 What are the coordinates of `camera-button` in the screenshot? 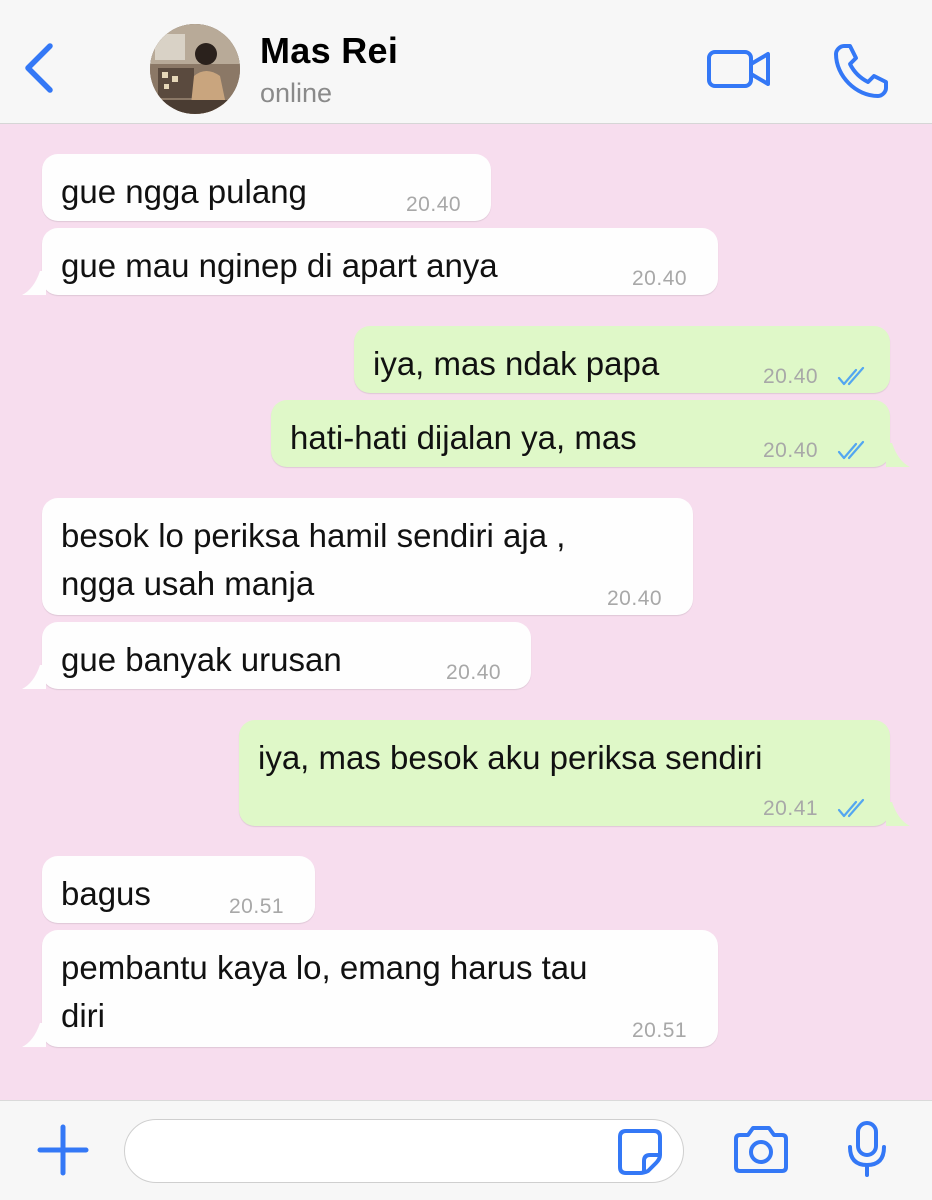 It's located at (761, 1150).